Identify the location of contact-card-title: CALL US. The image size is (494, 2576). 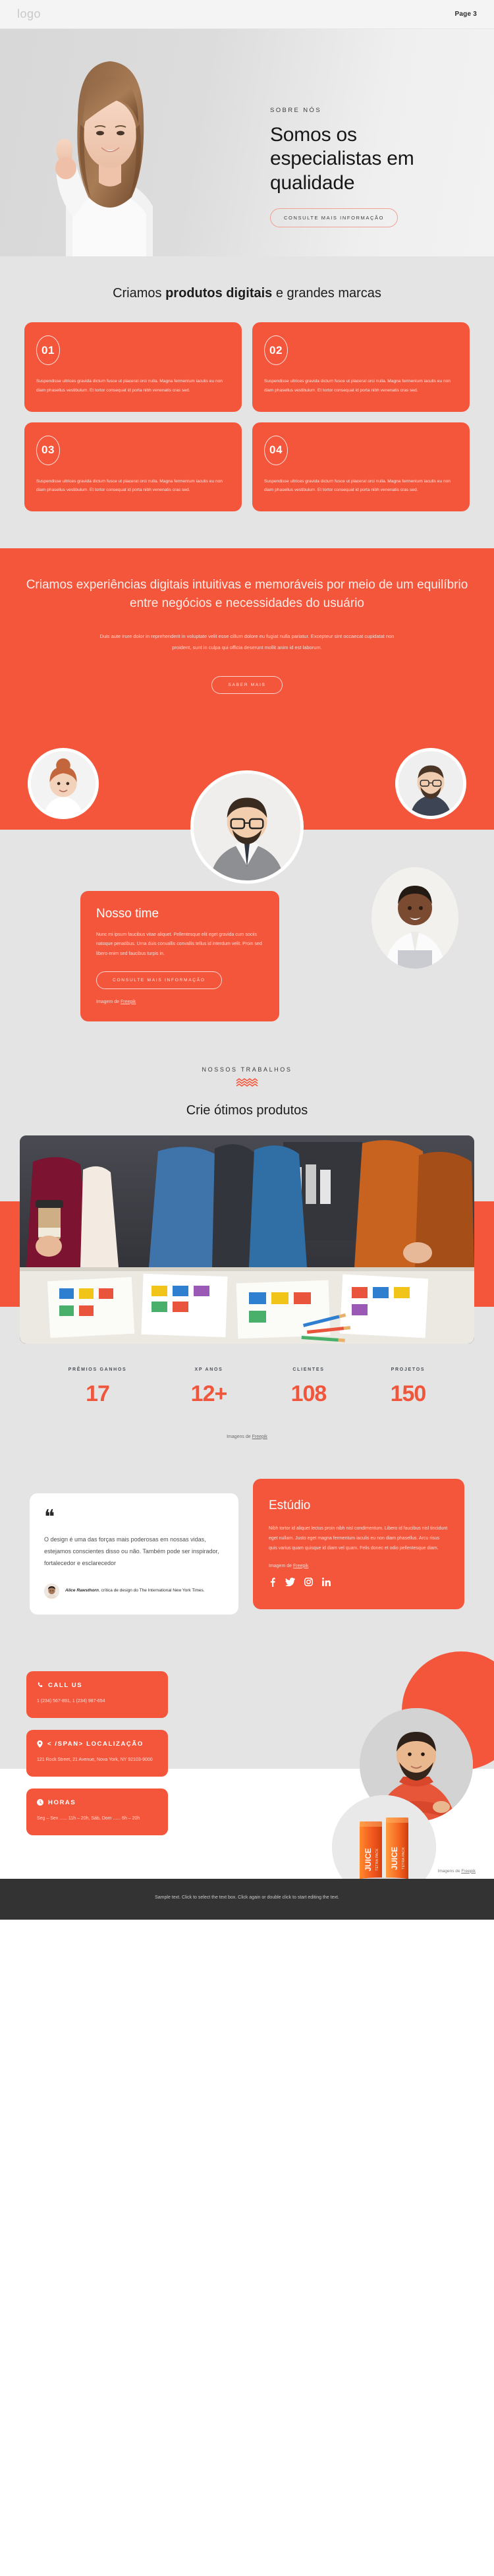
(65, 1685).